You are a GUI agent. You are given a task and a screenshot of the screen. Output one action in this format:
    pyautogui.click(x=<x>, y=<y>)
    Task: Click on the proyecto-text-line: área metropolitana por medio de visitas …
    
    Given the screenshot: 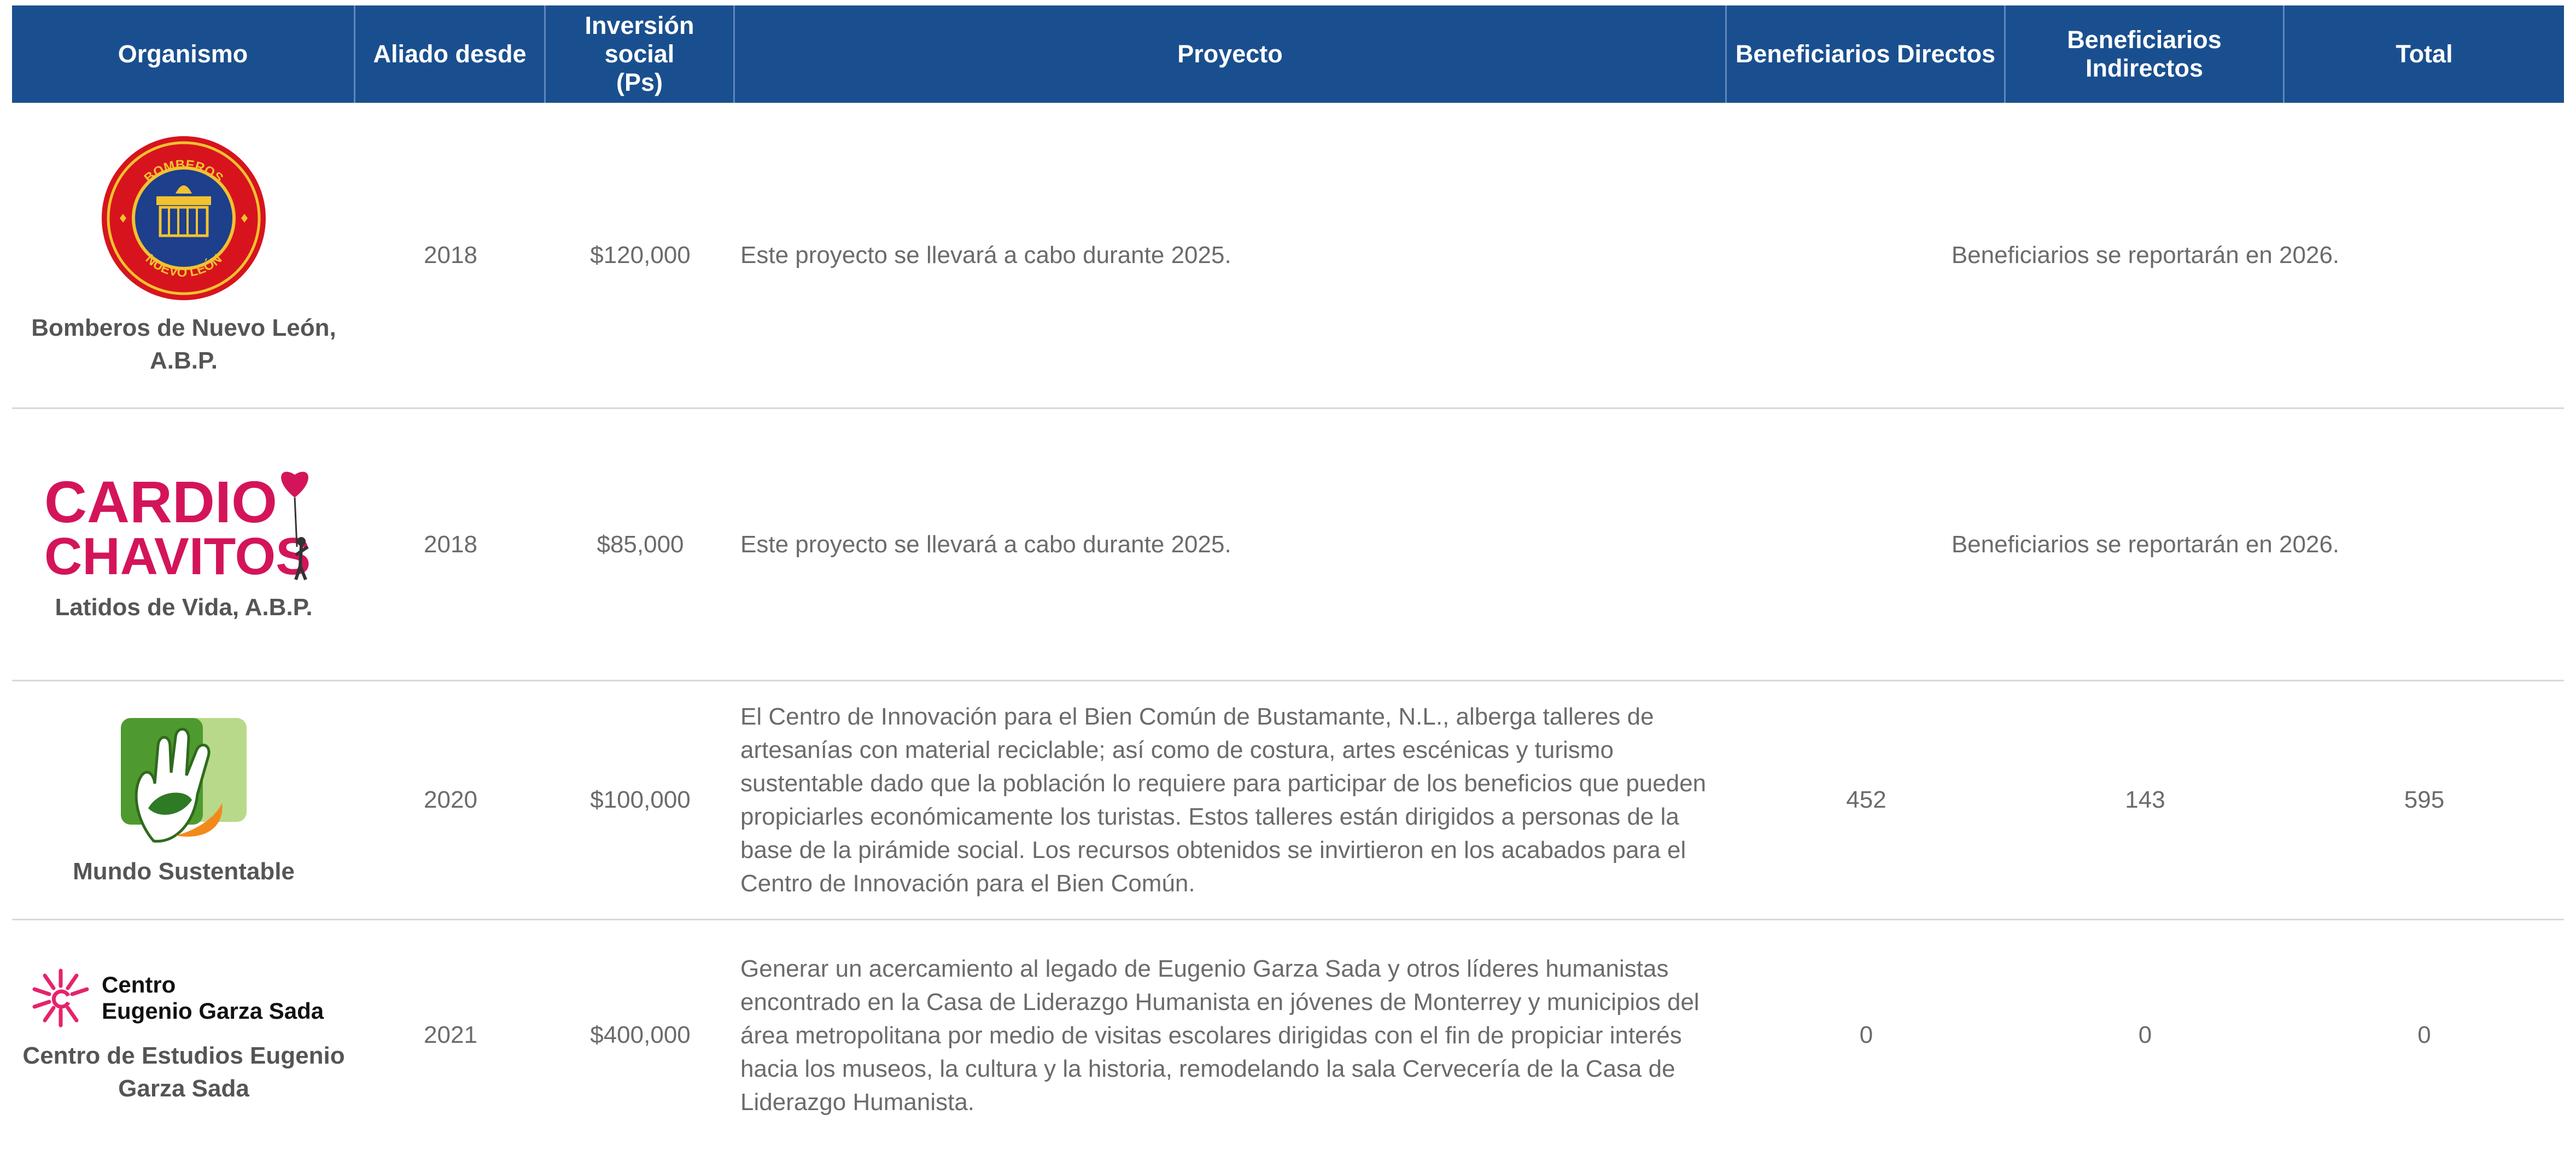 What is the action you would take?
    pyautogui.click(x=1211, y=1035)
    